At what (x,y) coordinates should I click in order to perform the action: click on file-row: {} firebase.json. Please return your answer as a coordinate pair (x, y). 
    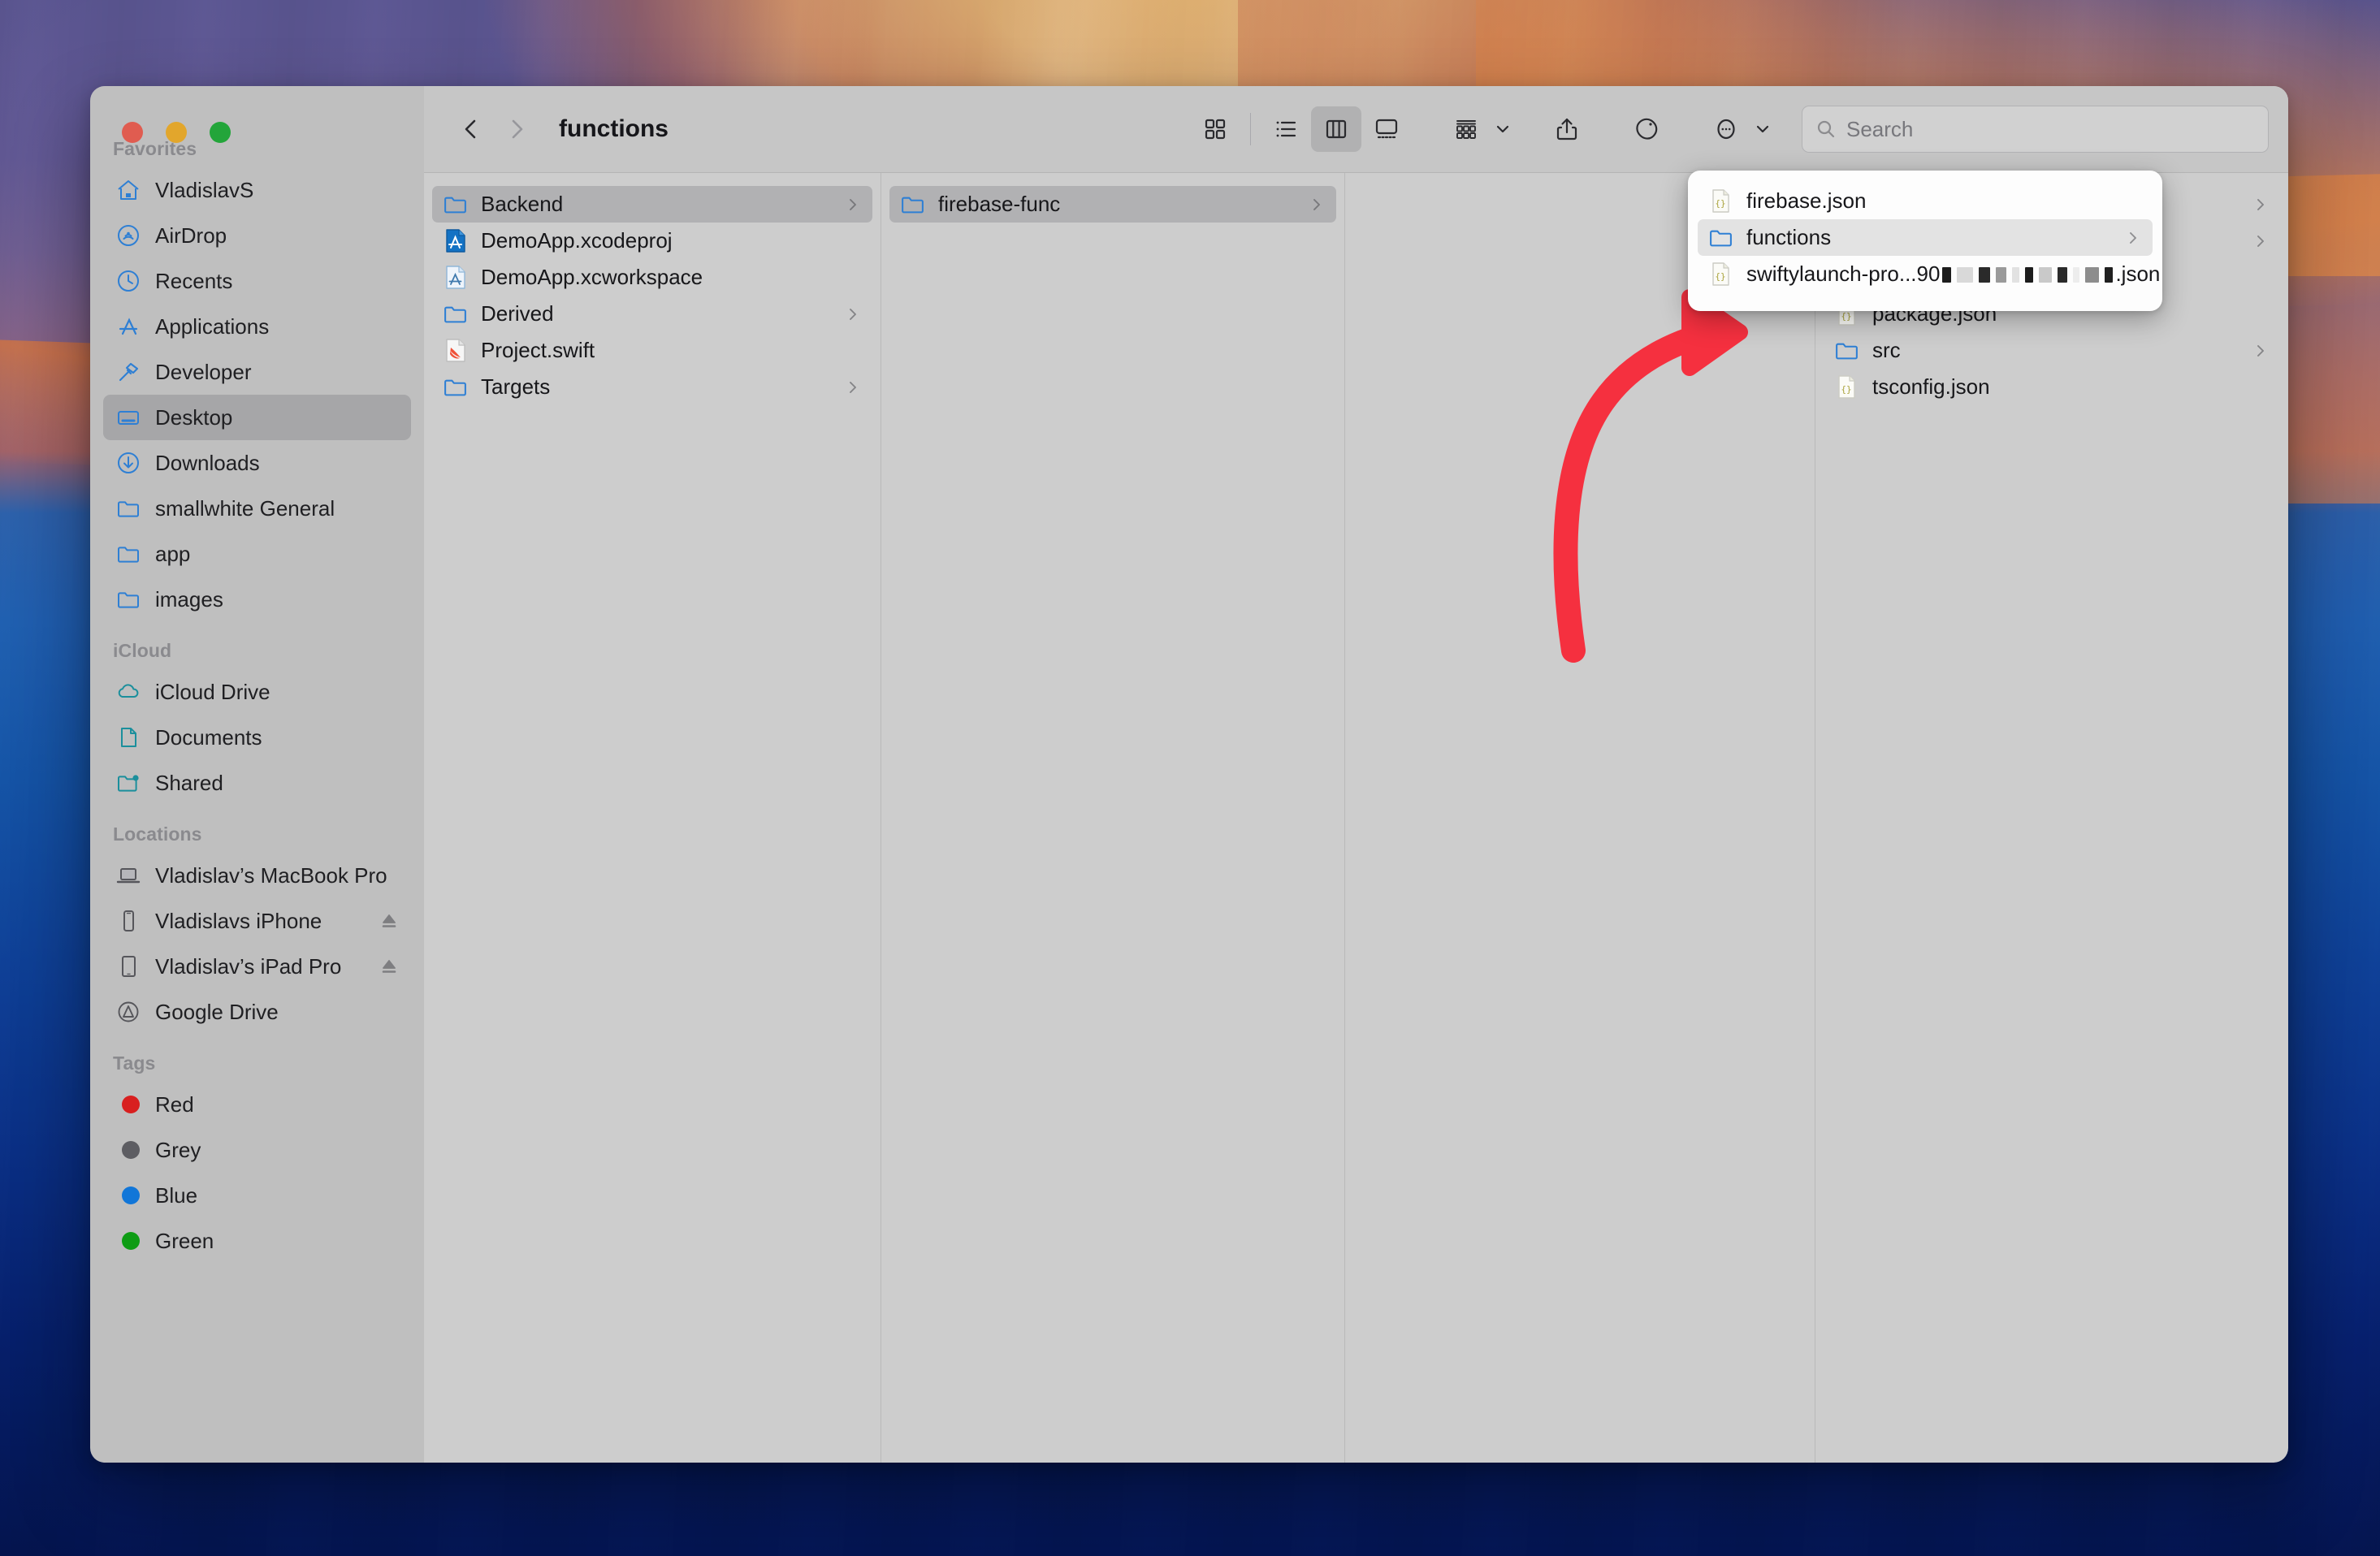
    Looking at the image, I should click on (1926, 201).